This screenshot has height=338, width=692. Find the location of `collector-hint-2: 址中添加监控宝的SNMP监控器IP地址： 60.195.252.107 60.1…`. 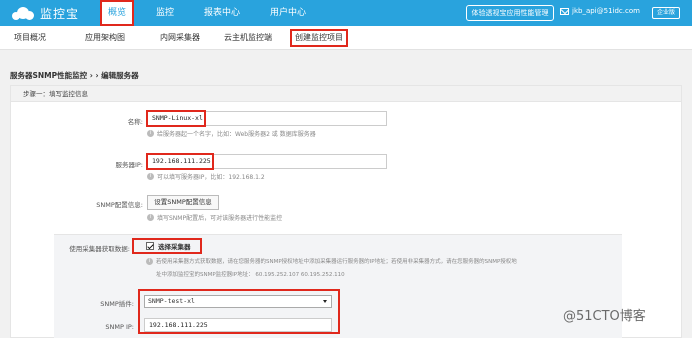

collector-hint-2: 址中添加监控宝的SNMP监控器IP地址： 60.195.252.107 60.1… is located at coordinates (250, 274).